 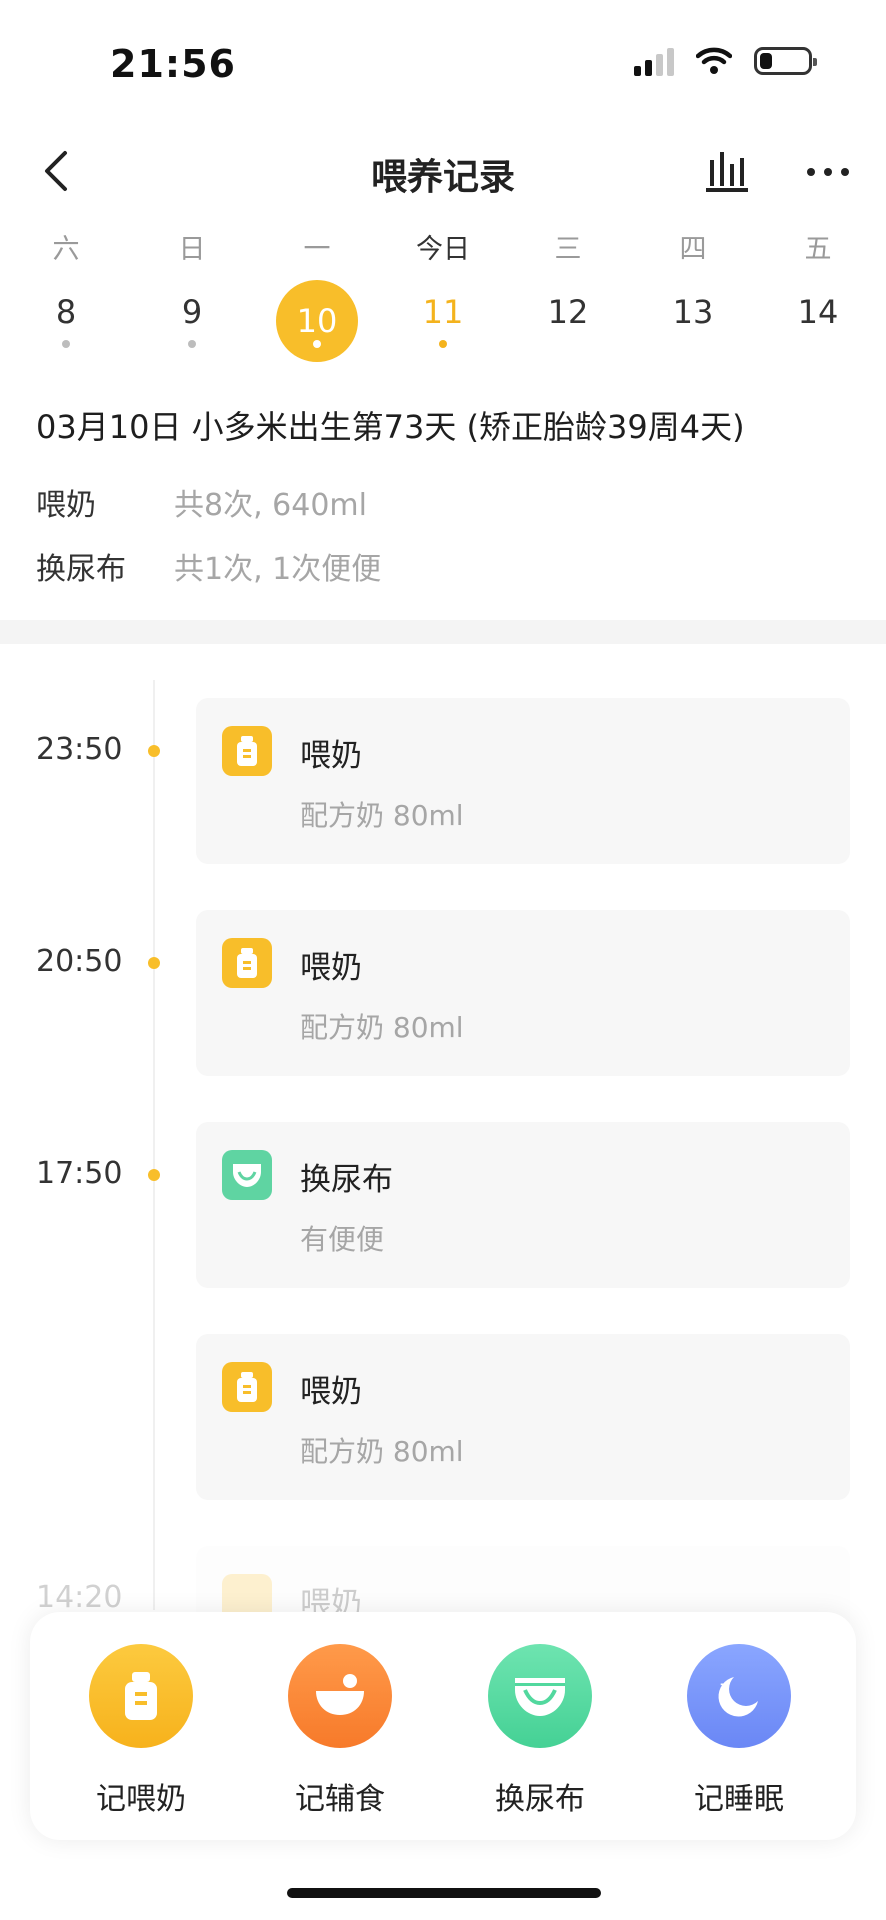 I want to click on summary-label: 换尿布, so click(x=81, y=569).